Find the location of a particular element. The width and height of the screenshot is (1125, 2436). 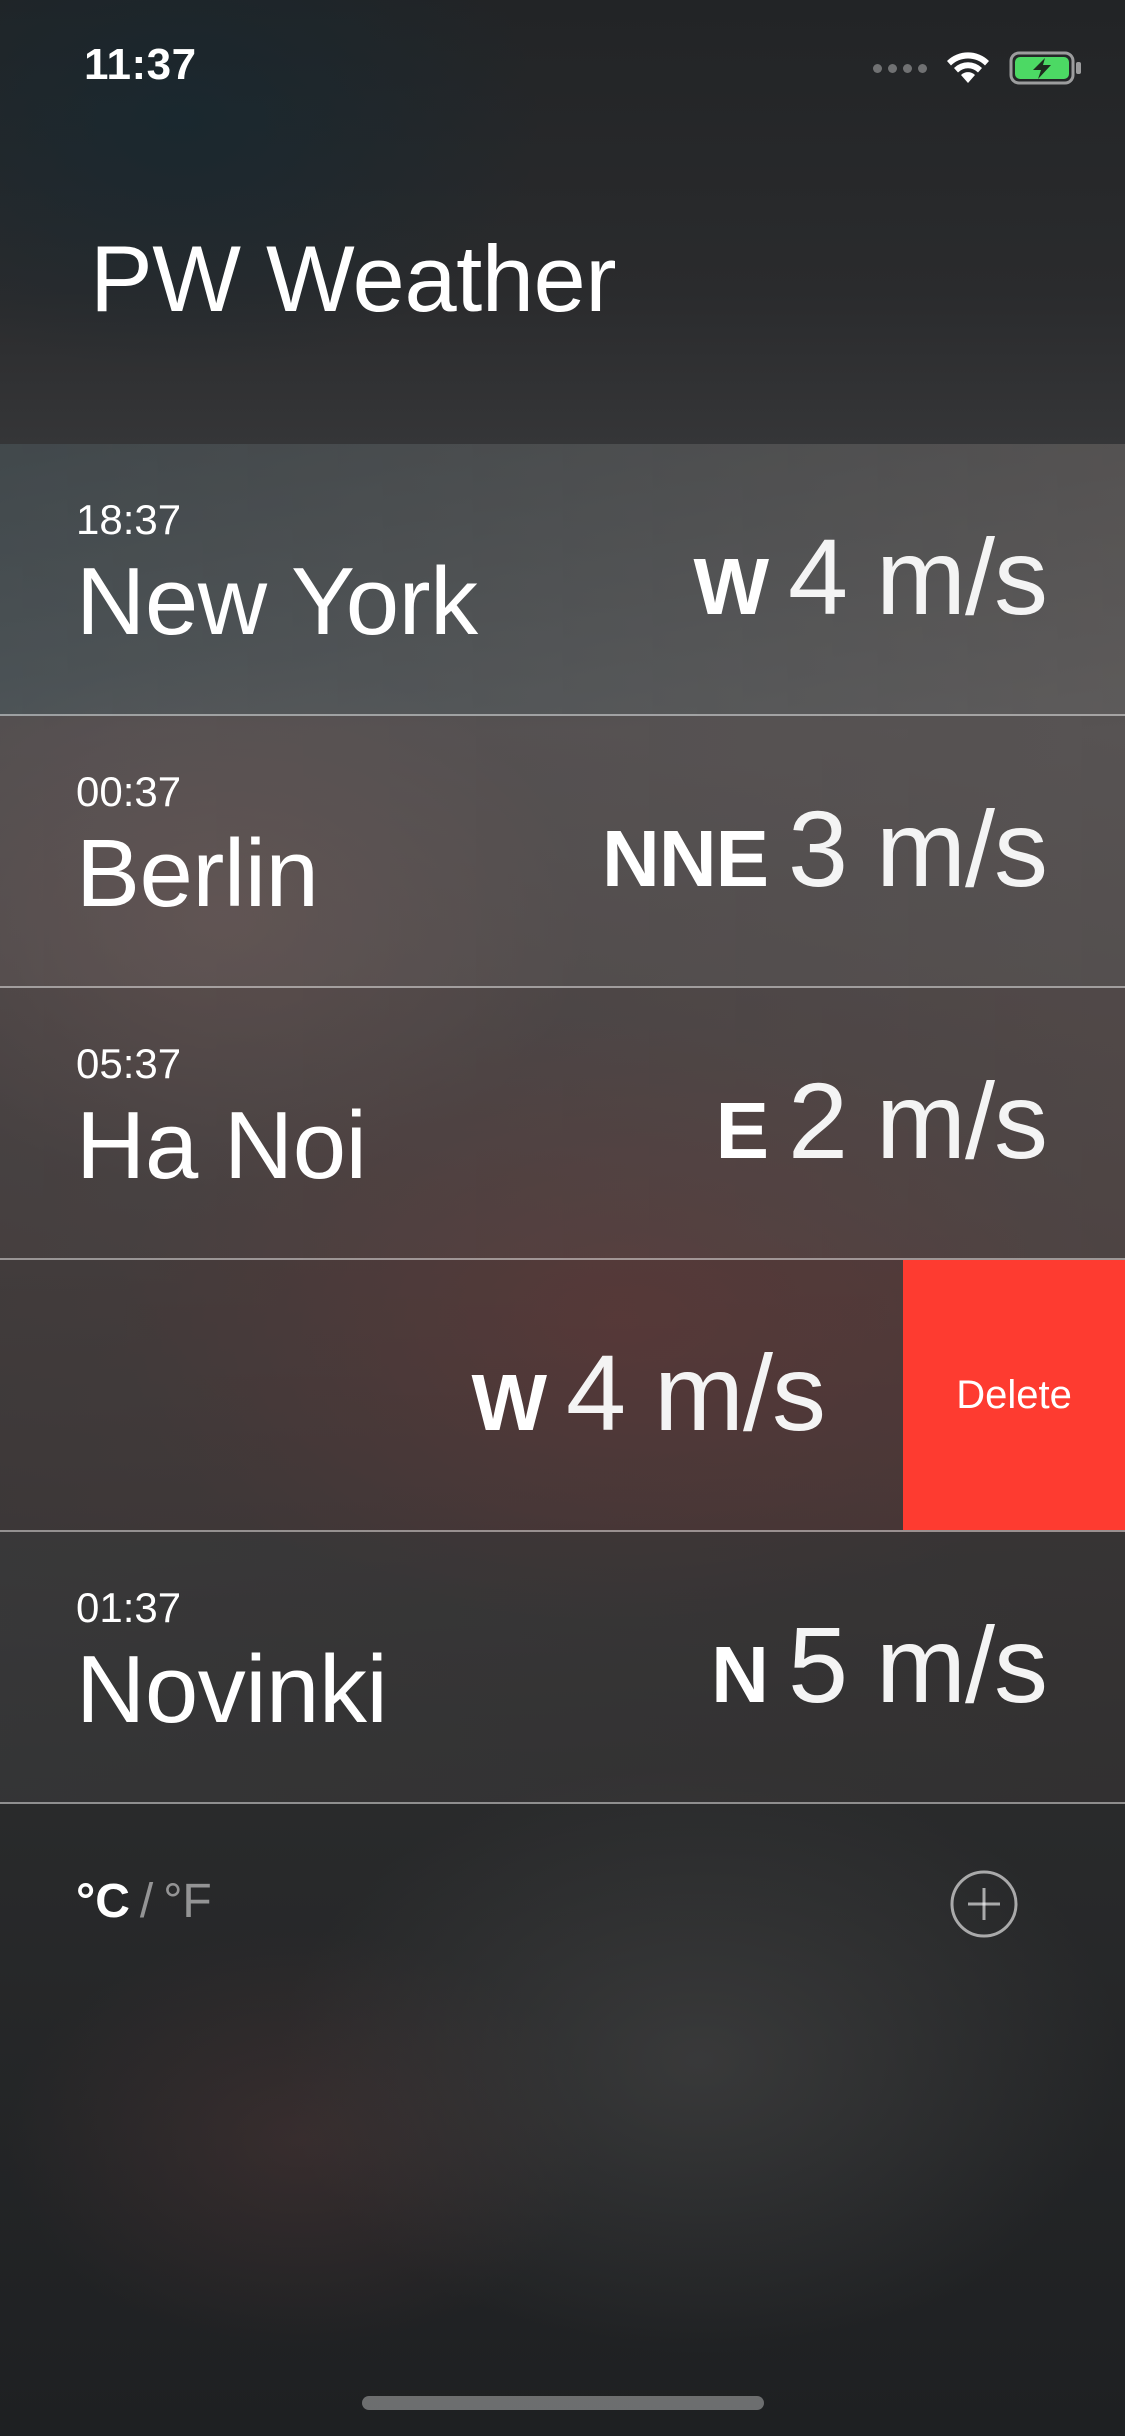

city-local-time: 18:37 is located at coordinates (129, 519).